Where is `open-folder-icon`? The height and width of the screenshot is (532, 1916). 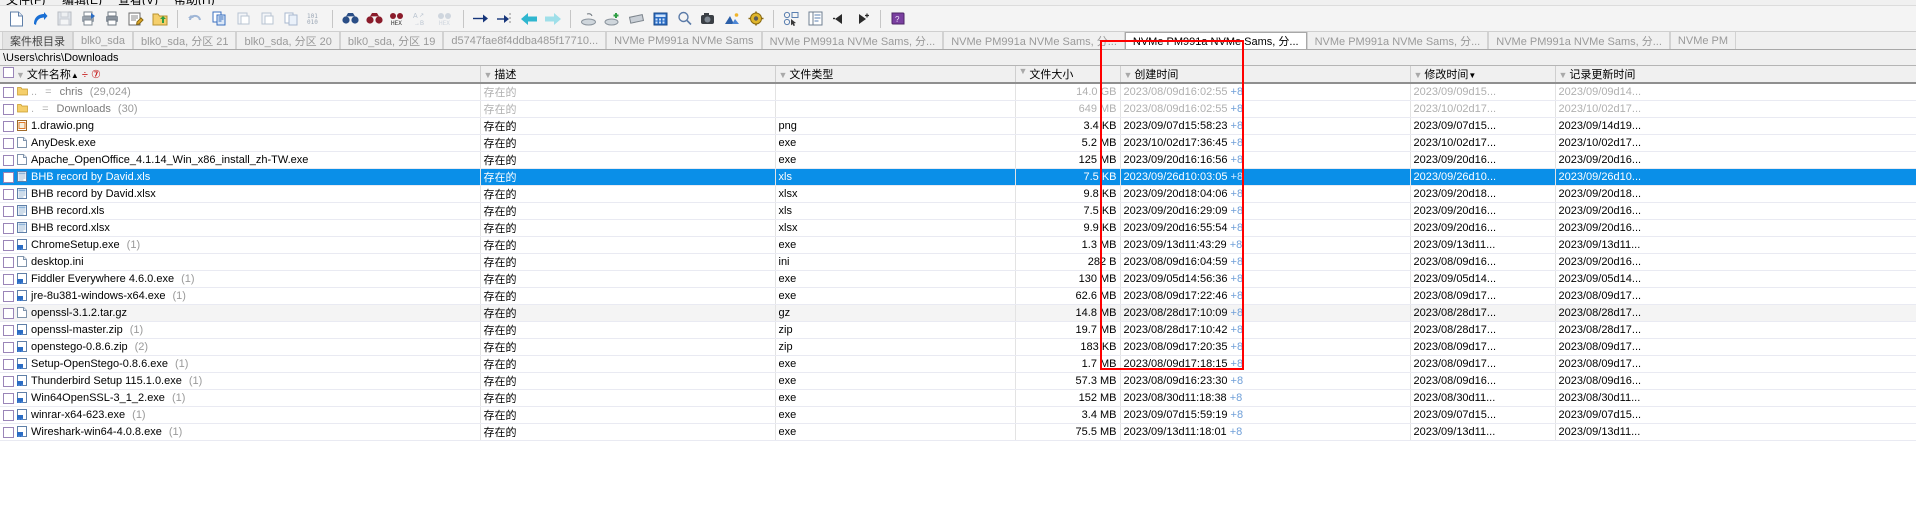
open-folder-icon is located at coordinates (160, 19).